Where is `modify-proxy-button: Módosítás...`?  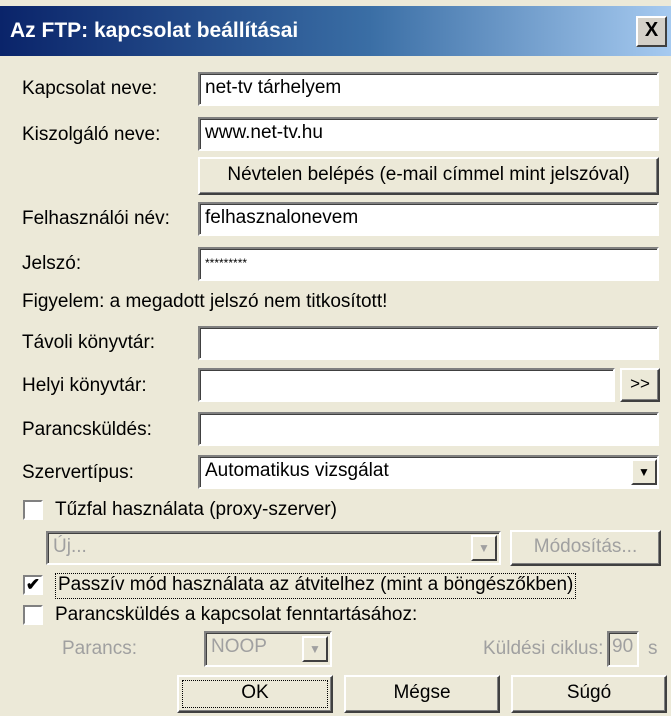
modify-proxy-button: Módosítás... is located at coordinates (585, 548).